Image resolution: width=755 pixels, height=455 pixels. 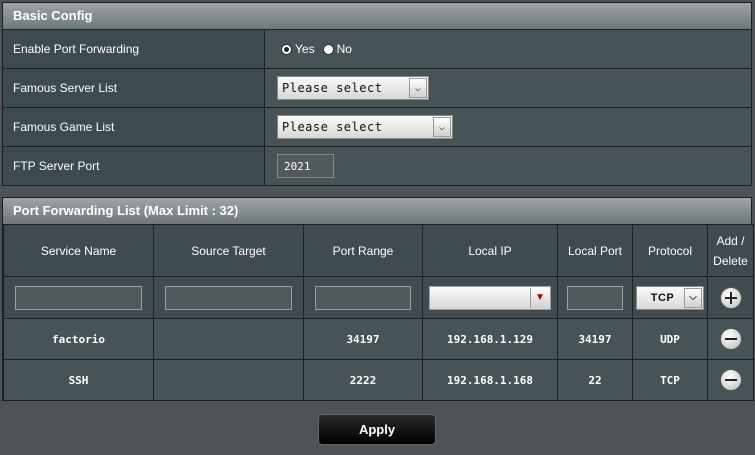 I want to click on ftp-server-port-row: FTP Server Port 2021, so click(x=377, y=166).